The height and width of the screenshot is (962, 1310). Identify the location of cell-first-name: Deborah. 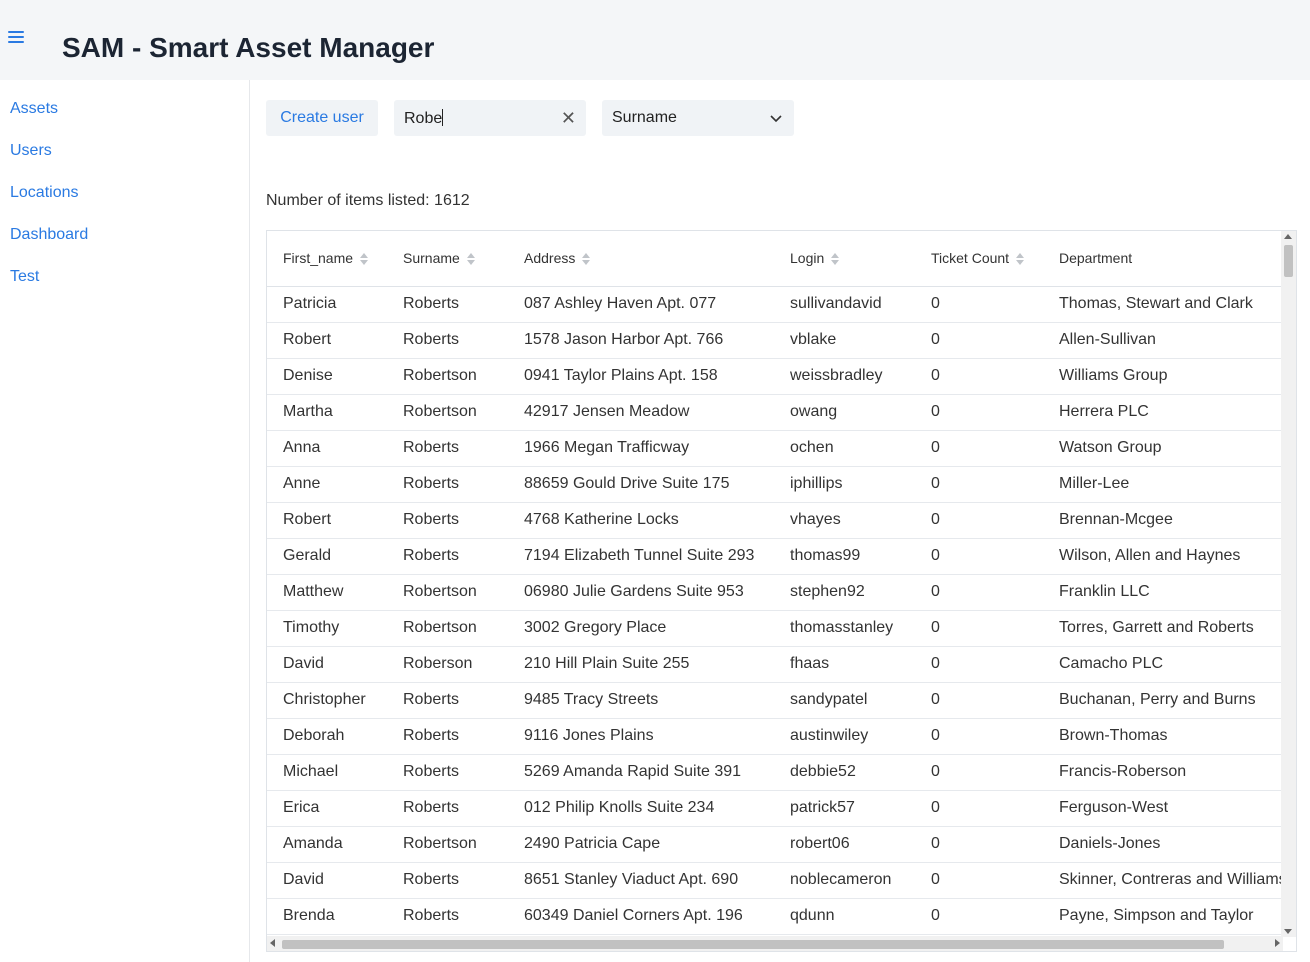
(314, 735).